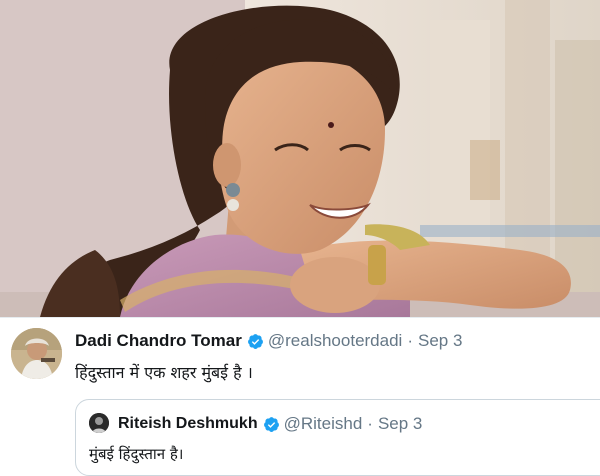 This screenshot has width=600, height=476. What do you see at coordinates (136, 454) in the screenshot?
I see `quoted-tweet-text: मुंबई हिंदुस्तान है।` at bounding box center [136, 454].